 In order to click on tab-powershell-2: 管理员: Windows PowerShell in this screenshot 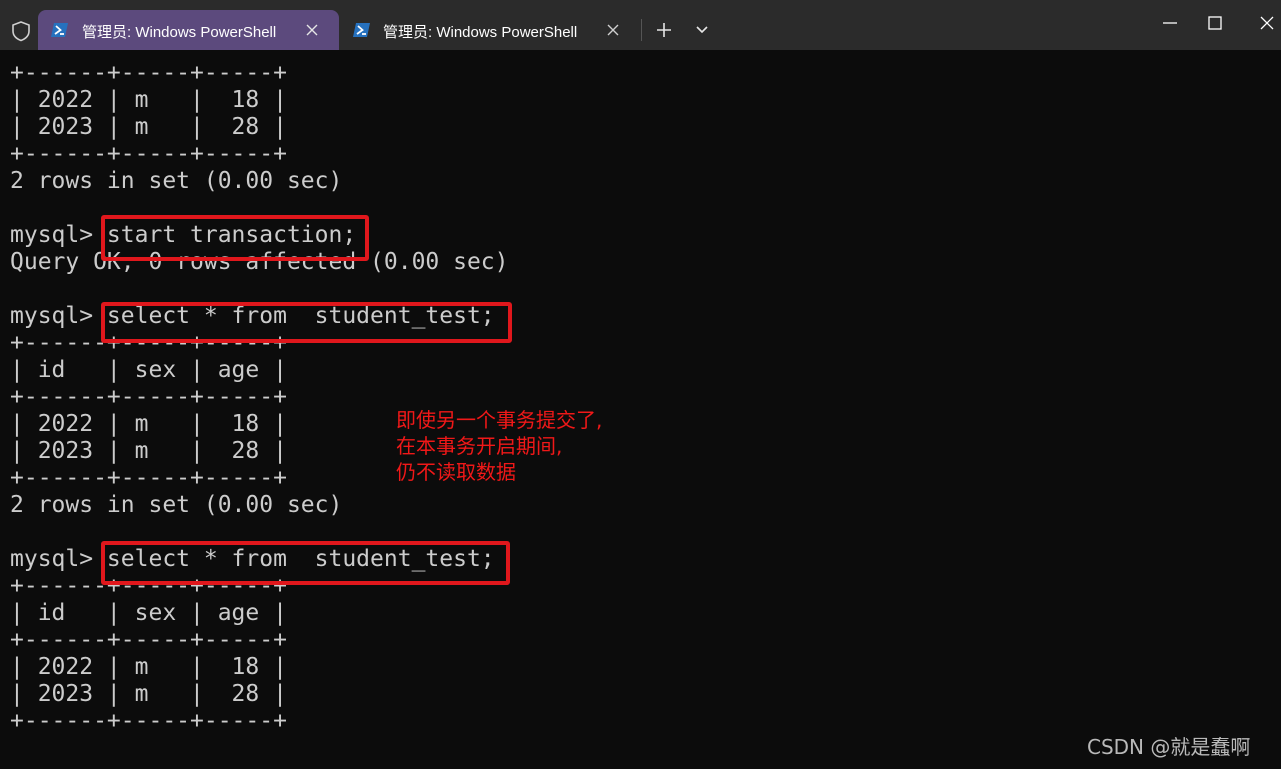, I will do `click(489, 30)`.